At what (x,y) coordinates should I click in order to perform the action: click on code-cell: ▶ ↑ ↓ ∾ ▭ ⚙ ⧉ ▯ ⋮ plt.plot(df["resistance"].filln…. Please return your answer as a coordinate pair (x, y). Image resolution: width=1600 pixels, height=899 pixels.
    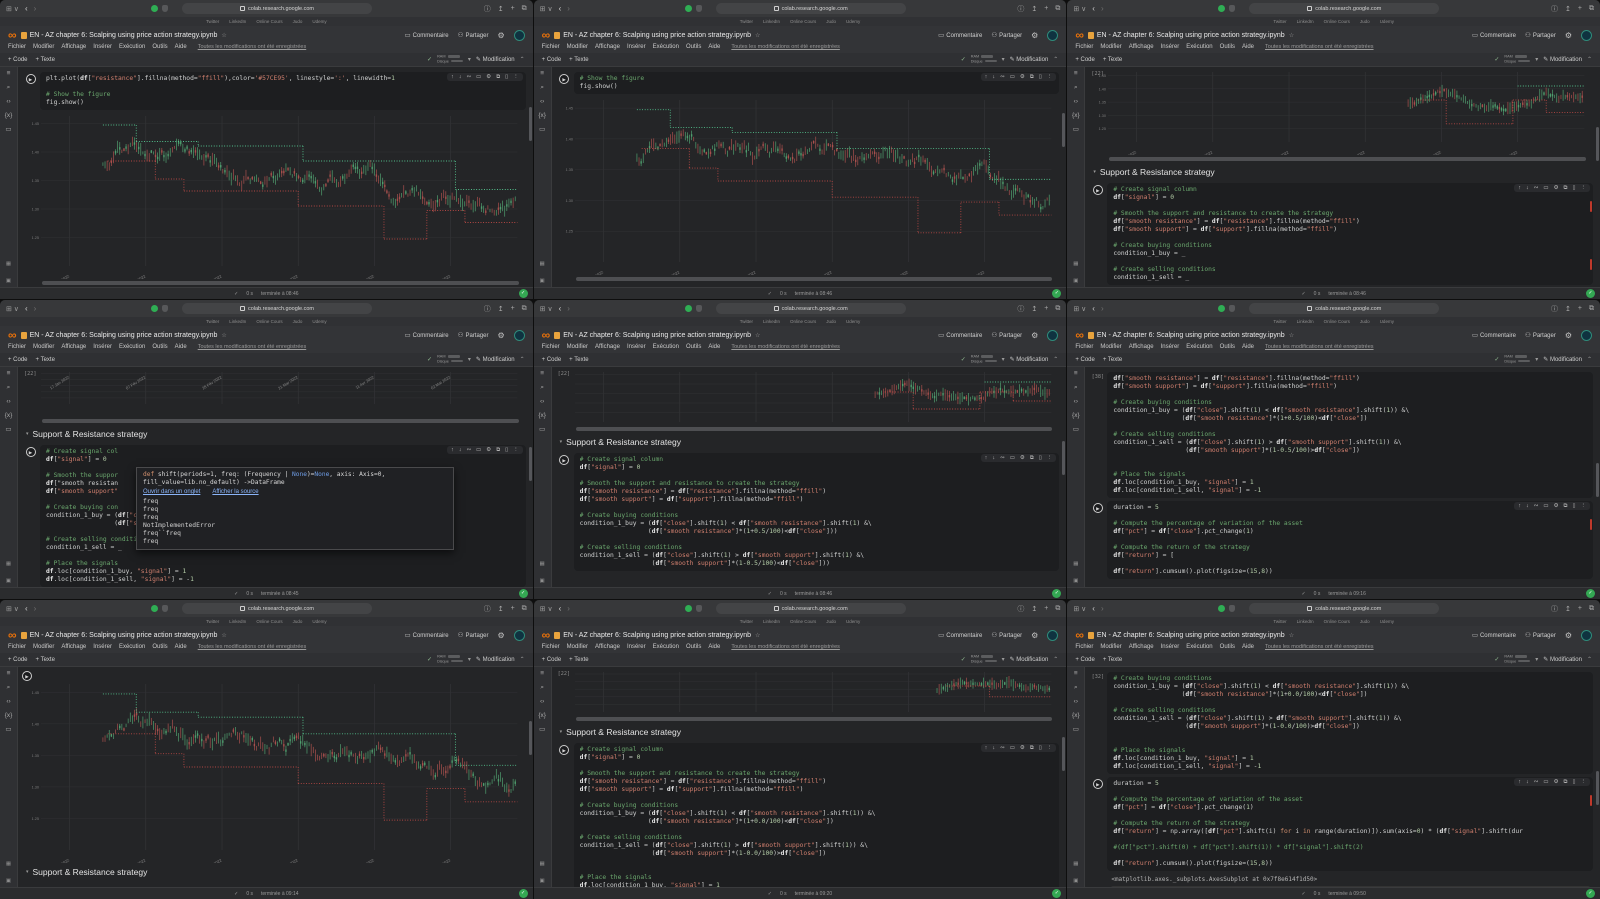
    Looking at the image, I should click on (273, 91).